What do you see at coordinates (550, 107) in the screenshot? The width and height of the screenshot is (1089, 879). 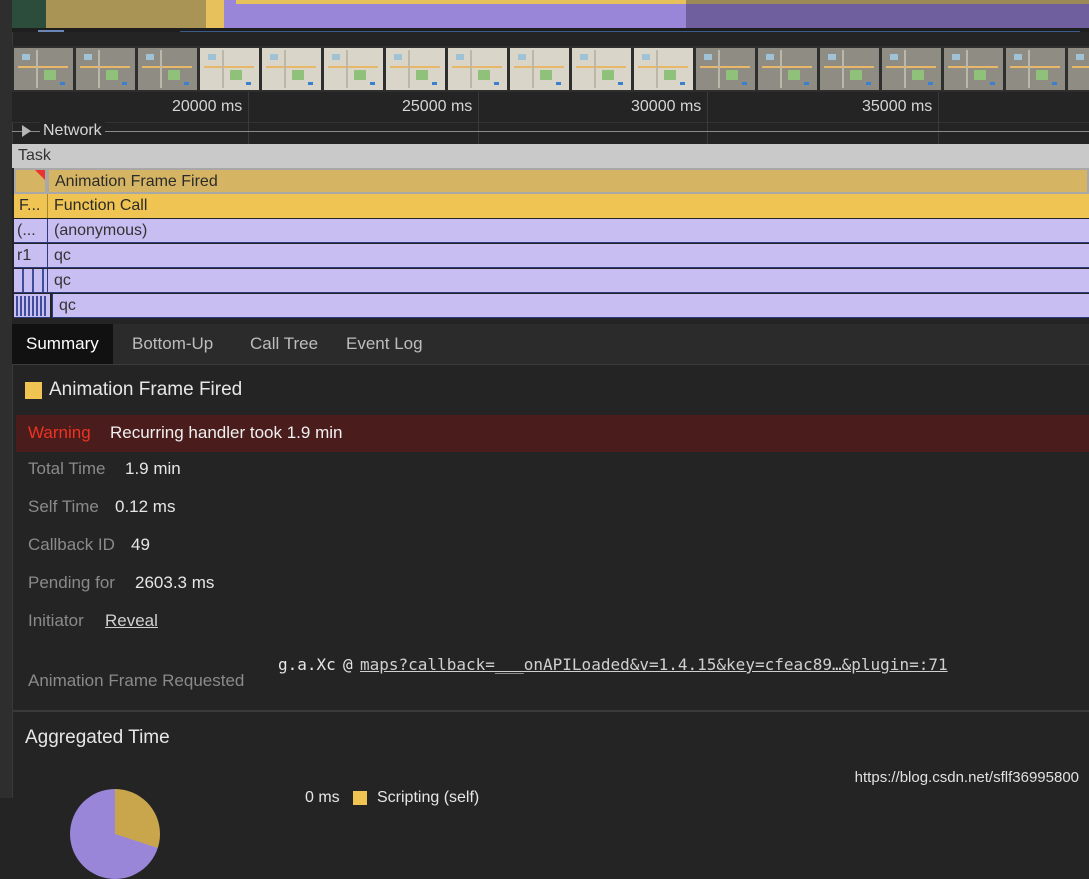 I see `time-ruler: 20000 ms 25000 ms 30000 ms 35000 ms` at bounding box center [550, 107].